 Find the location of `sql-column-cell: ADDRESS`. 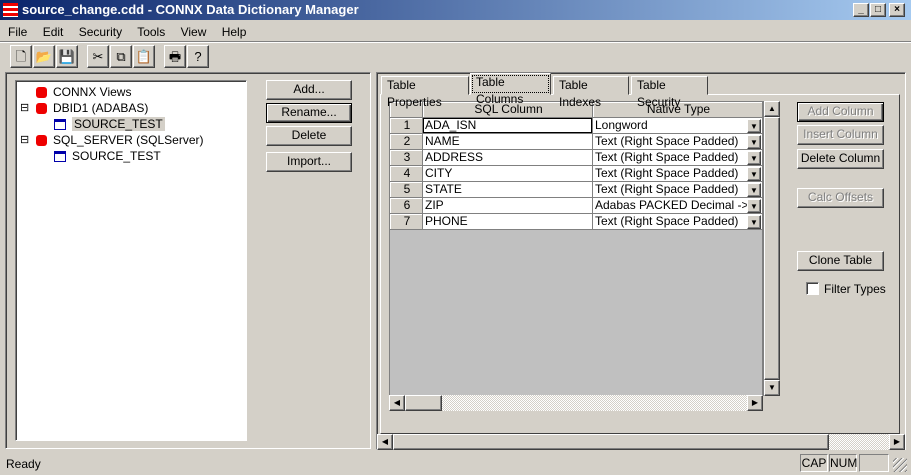

sql-column-cell: ADDRESS is located at coordinates (508, 158).